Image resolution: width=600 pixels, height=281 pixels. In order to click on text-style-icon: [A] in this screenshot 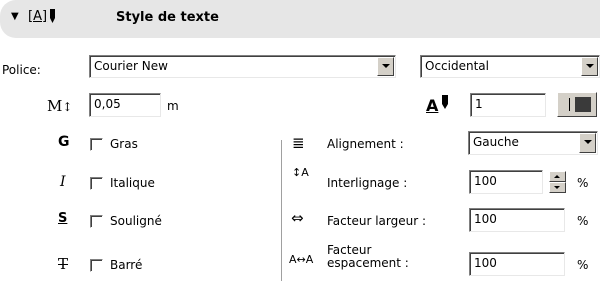, I will do `click(38, 16)`.